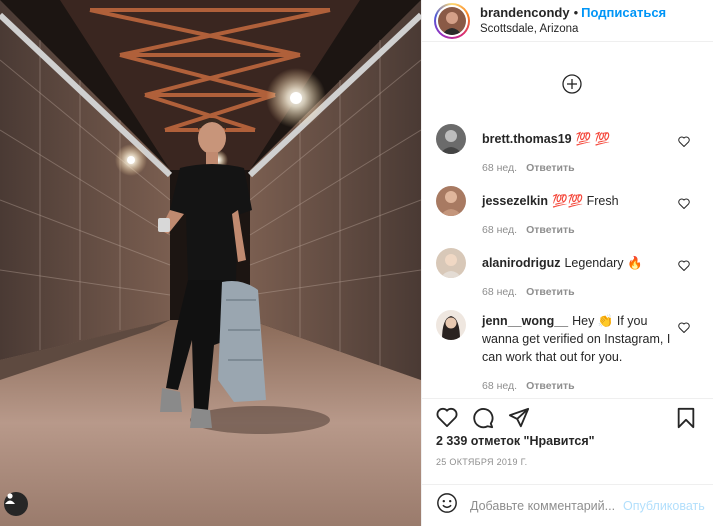  What do you see at coordinates (447, 419) in the screenshot?
I see `heart-icon` at bounding box center [447, 419].